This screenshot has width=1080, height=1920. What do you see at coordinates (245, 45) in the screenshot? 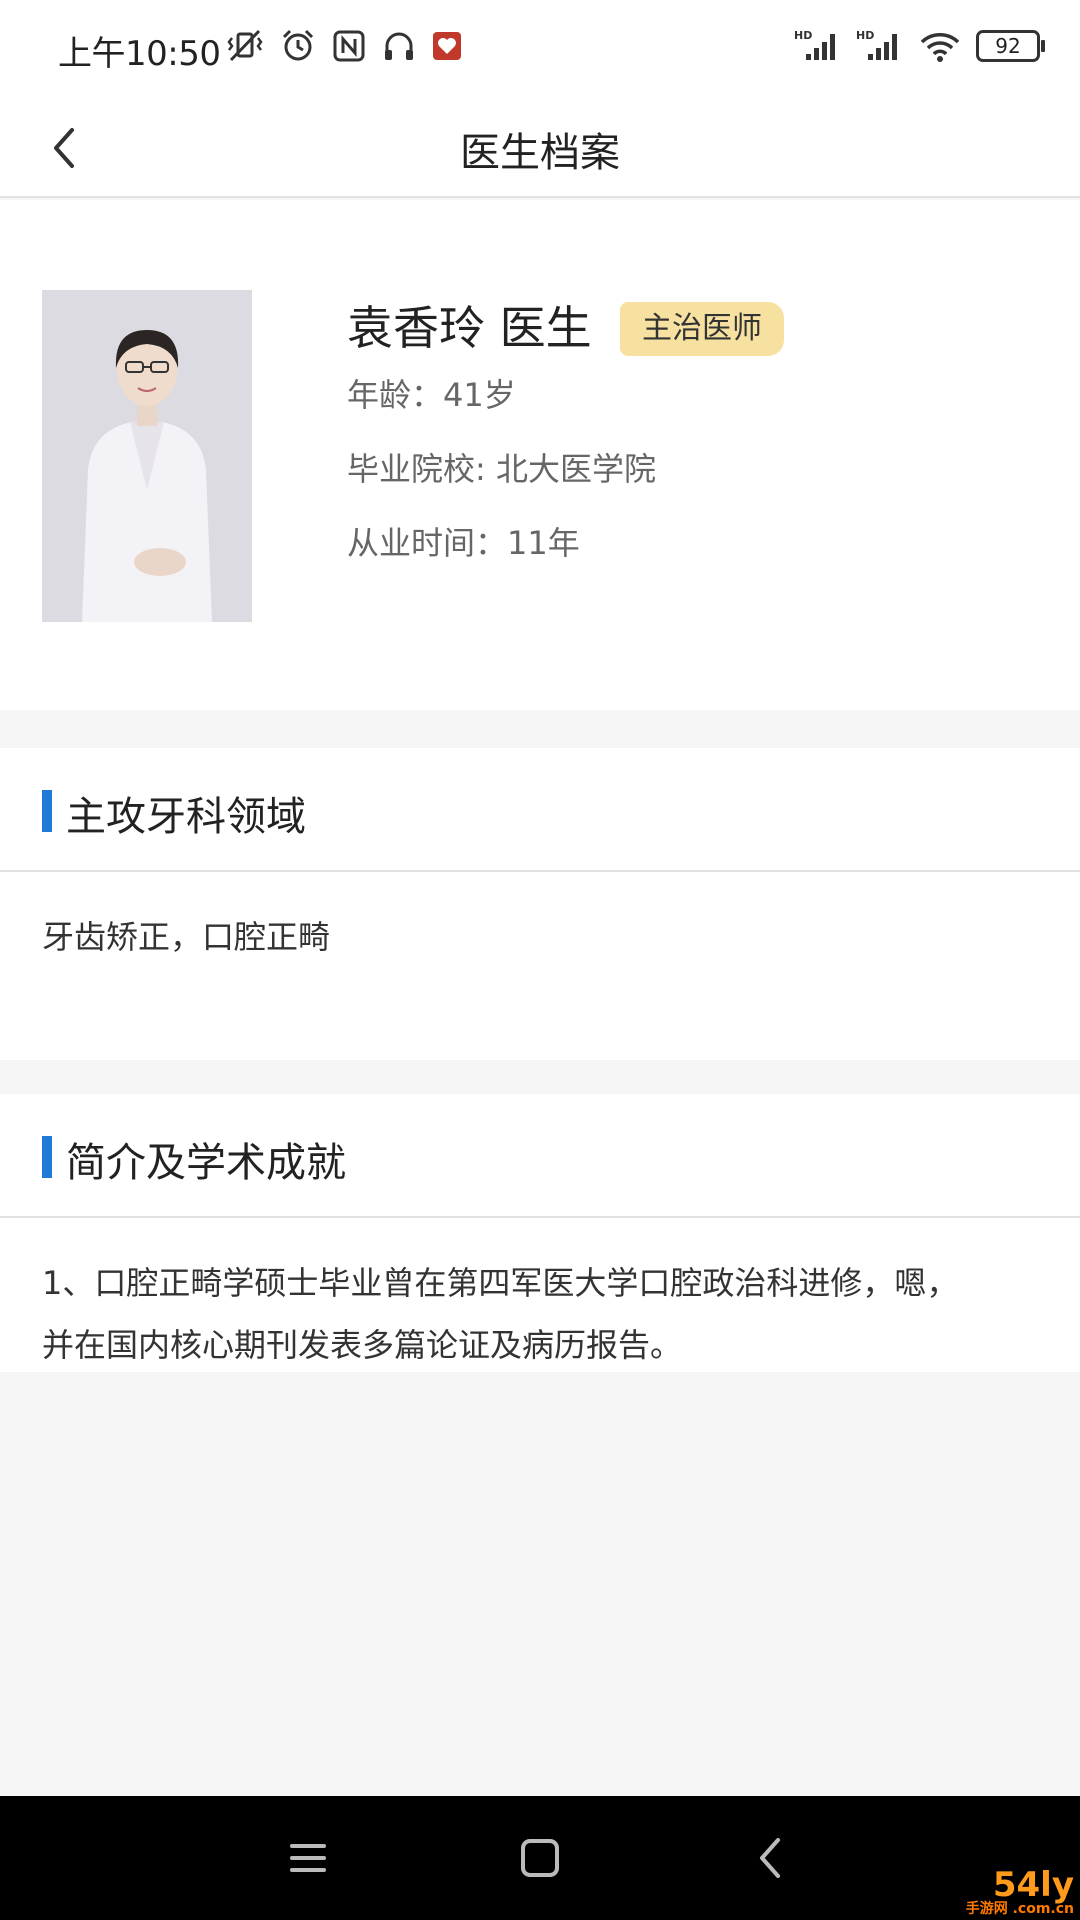
I see `mute-vibrate-icon` at bounding box center [245, 45].